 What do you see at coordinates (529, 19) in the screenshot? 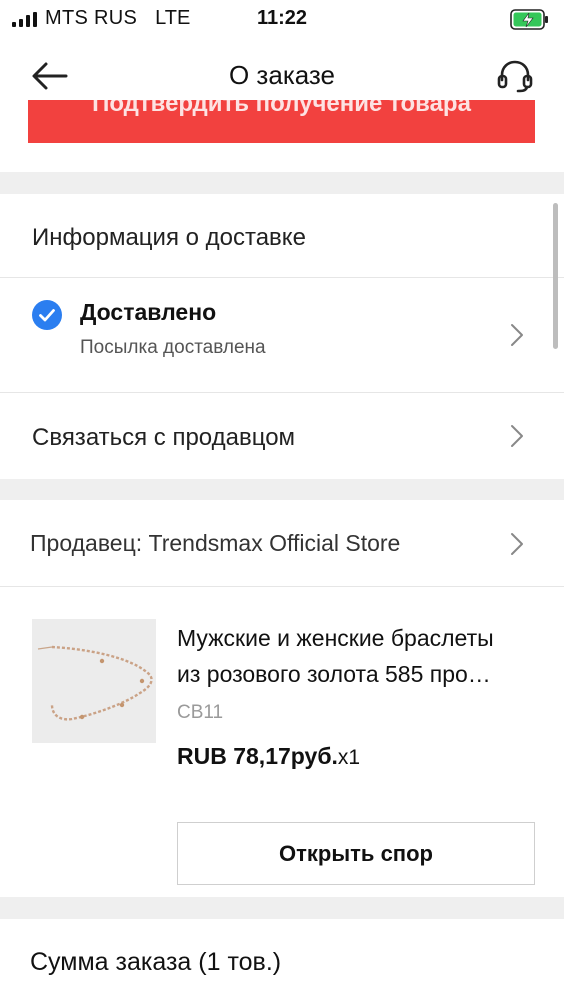
I see `battery-charging-icon` at bounding box center [529, 19].